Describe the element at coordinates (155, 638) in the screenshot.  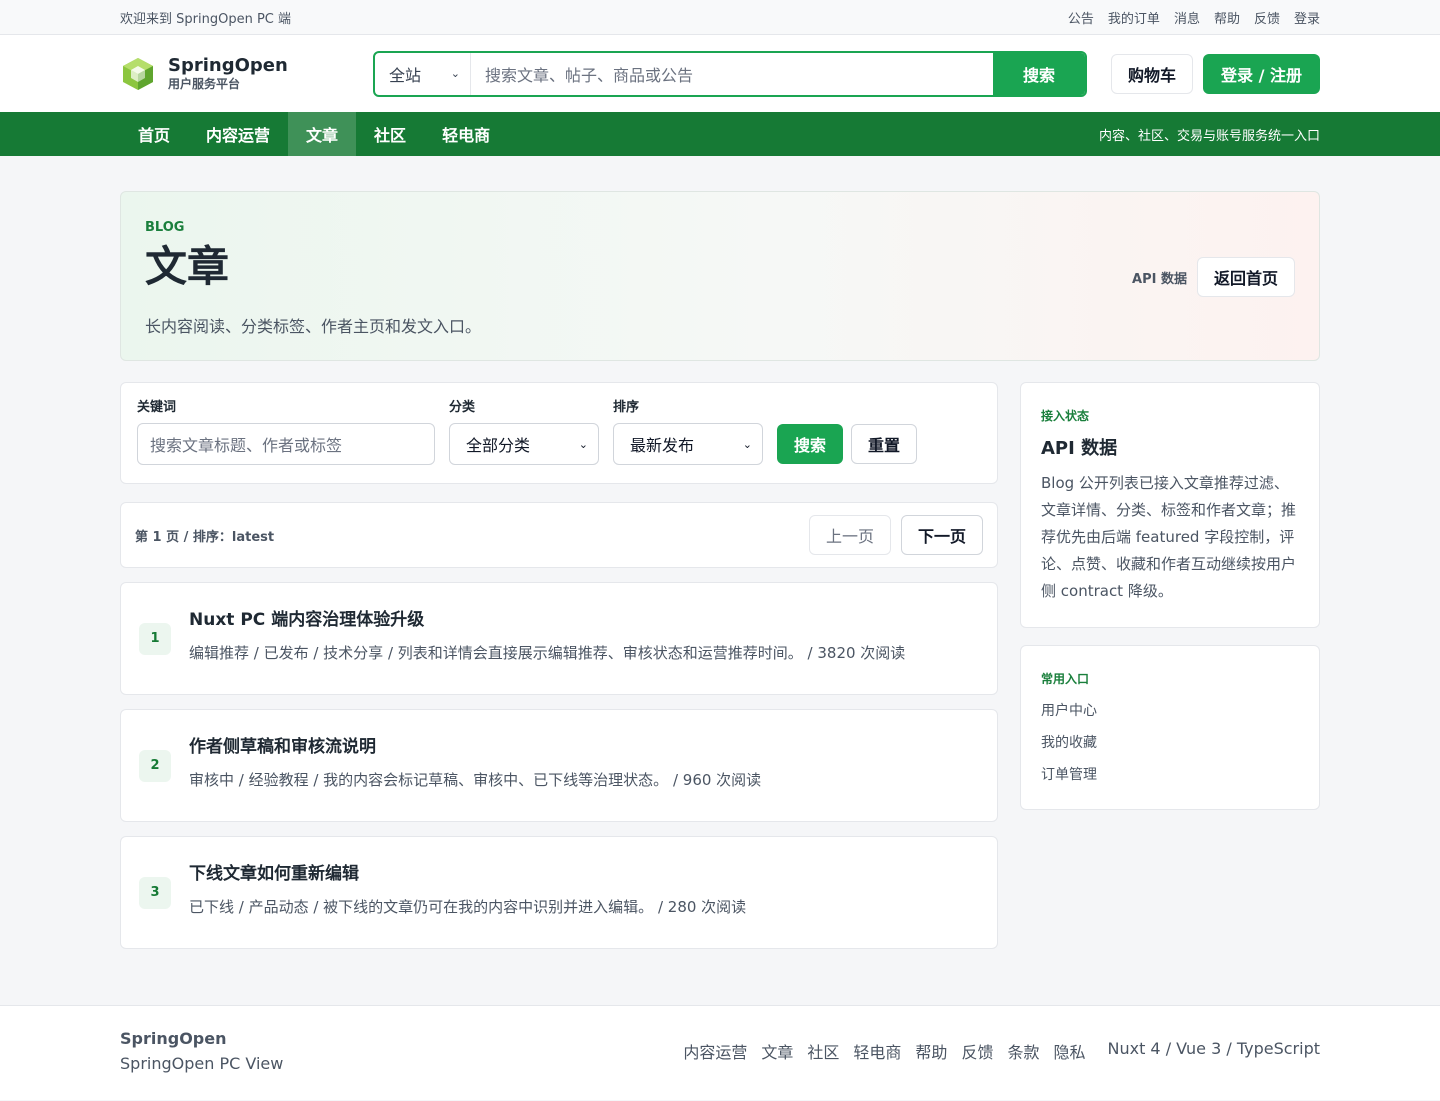
I see `article-rank: 1` at that location.